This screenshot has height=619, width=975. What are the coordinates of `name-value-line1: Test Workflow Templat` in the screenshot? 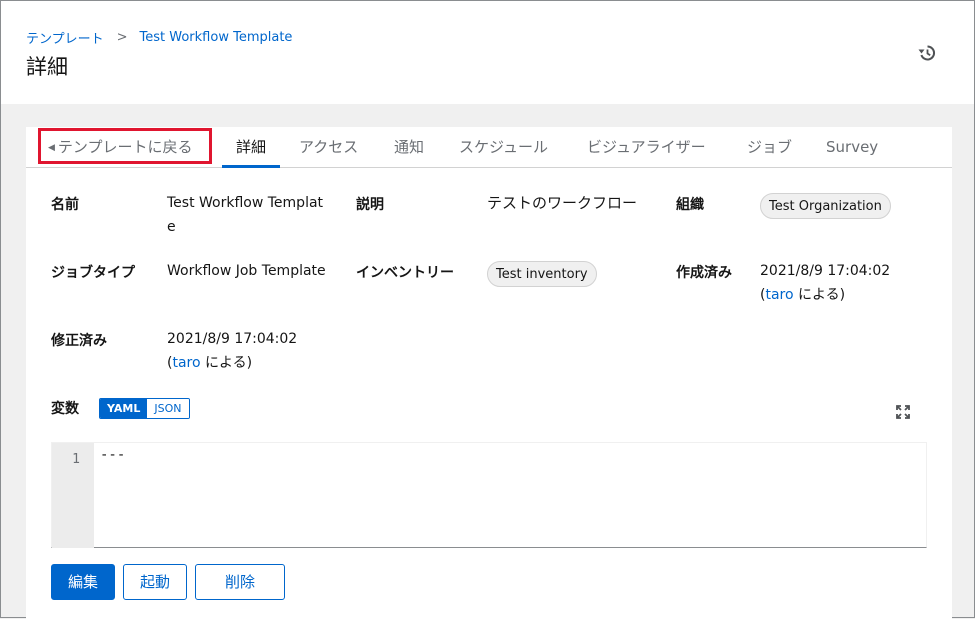 It's located at (245, 203).